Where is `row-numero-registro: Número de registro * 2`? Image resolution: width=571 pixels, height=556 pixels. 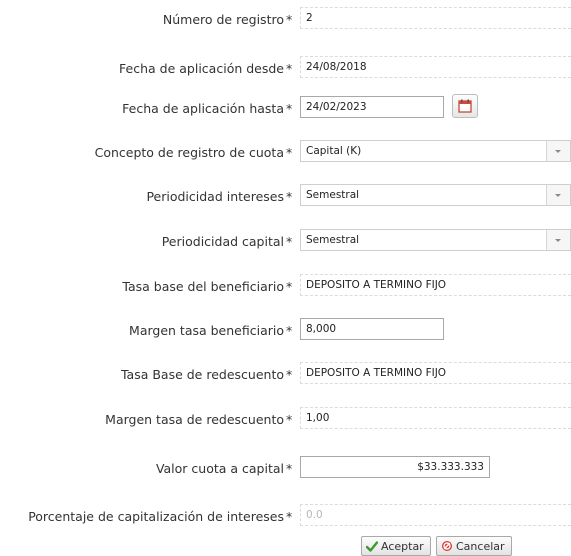
row-numero-registro: Número de registro * 2 is located at coordinates (285, 19).